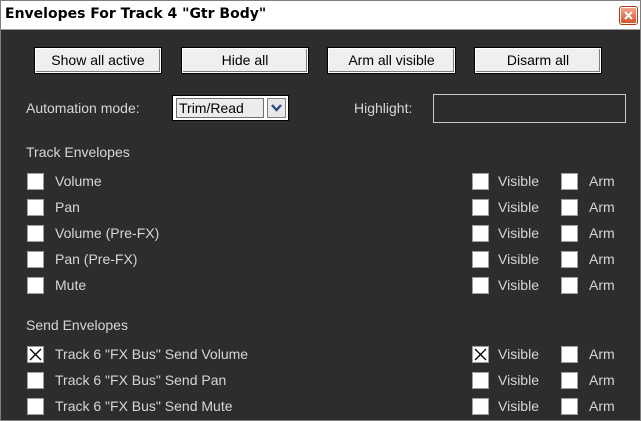 Image resolution: width=641 pixels, height=421 pixels. I want to click on track-envelope-label: Pan, so click(67, 207).